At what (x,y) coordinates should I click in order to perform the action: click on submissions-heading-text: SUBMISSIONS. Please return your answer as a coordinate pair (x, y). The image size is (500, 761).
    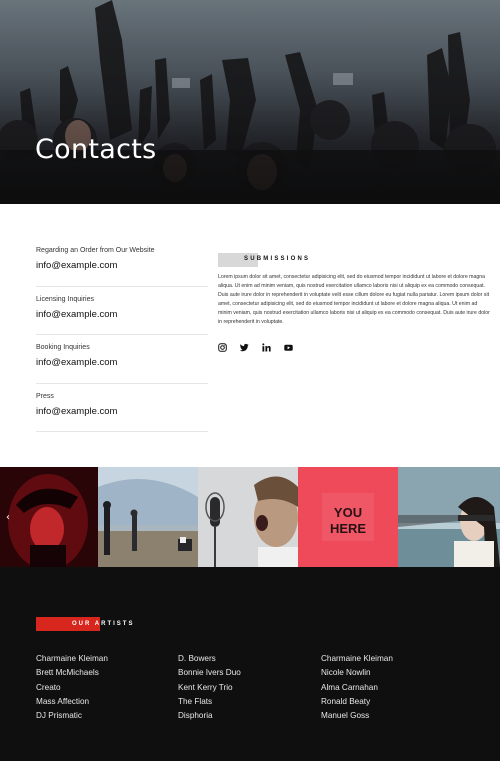
    Looking at the image, I should click on (277, 259).